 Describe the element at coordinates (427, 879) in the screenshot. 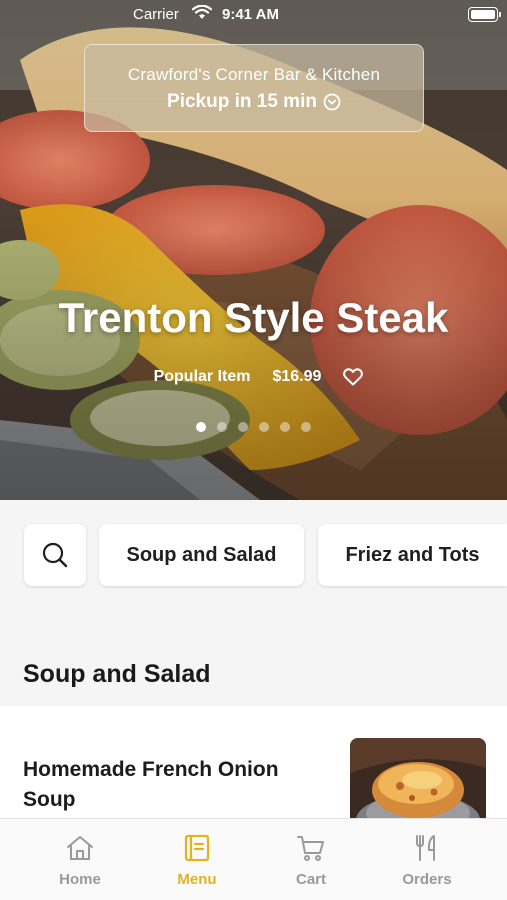

I see `tab-label: Orders` at that location.